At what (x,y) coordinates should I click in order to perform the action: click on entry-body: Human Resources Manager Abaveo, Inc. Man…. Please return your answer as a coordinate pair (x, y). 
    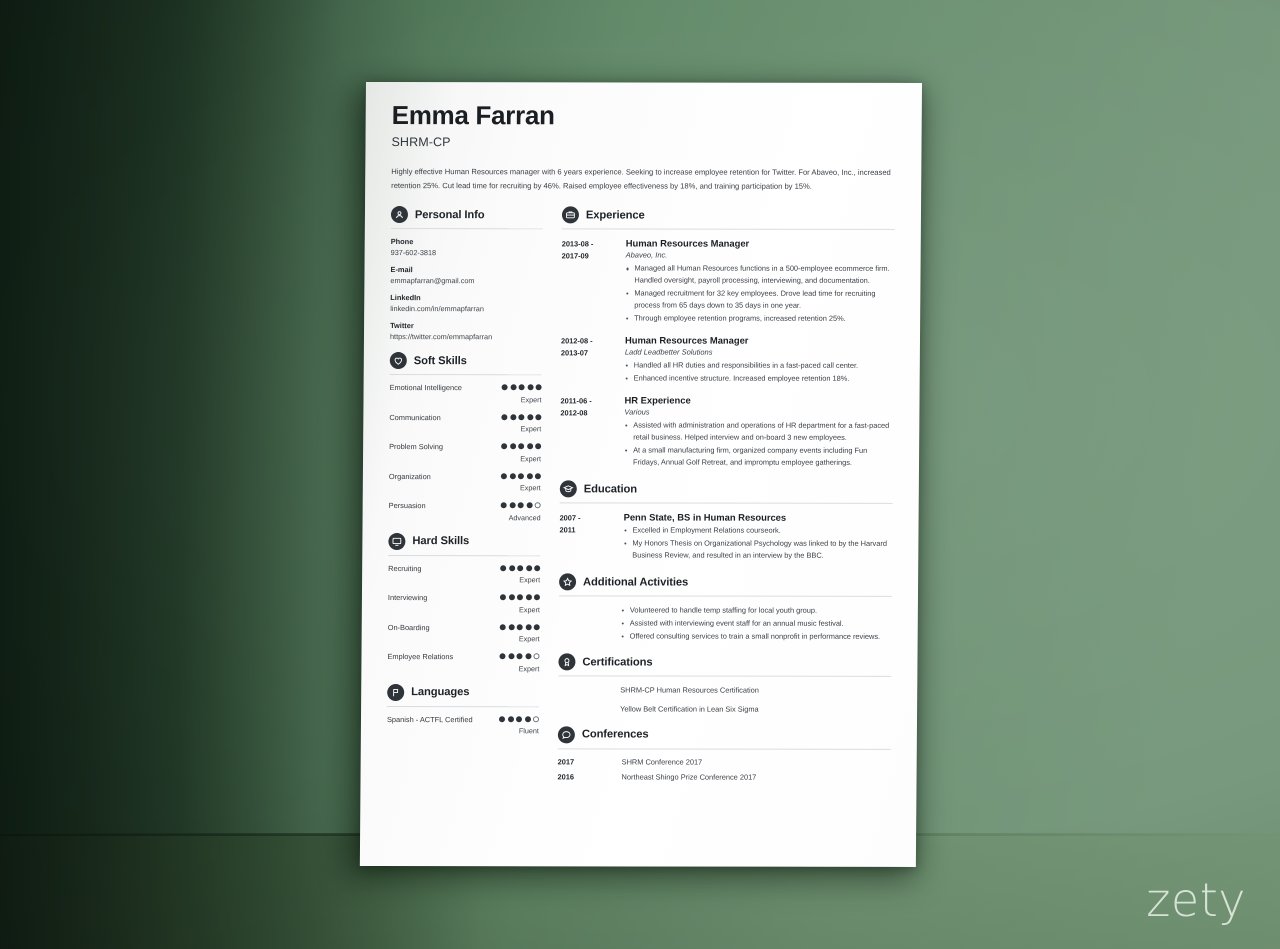
    Looking at the image, I should click on (760, 282).